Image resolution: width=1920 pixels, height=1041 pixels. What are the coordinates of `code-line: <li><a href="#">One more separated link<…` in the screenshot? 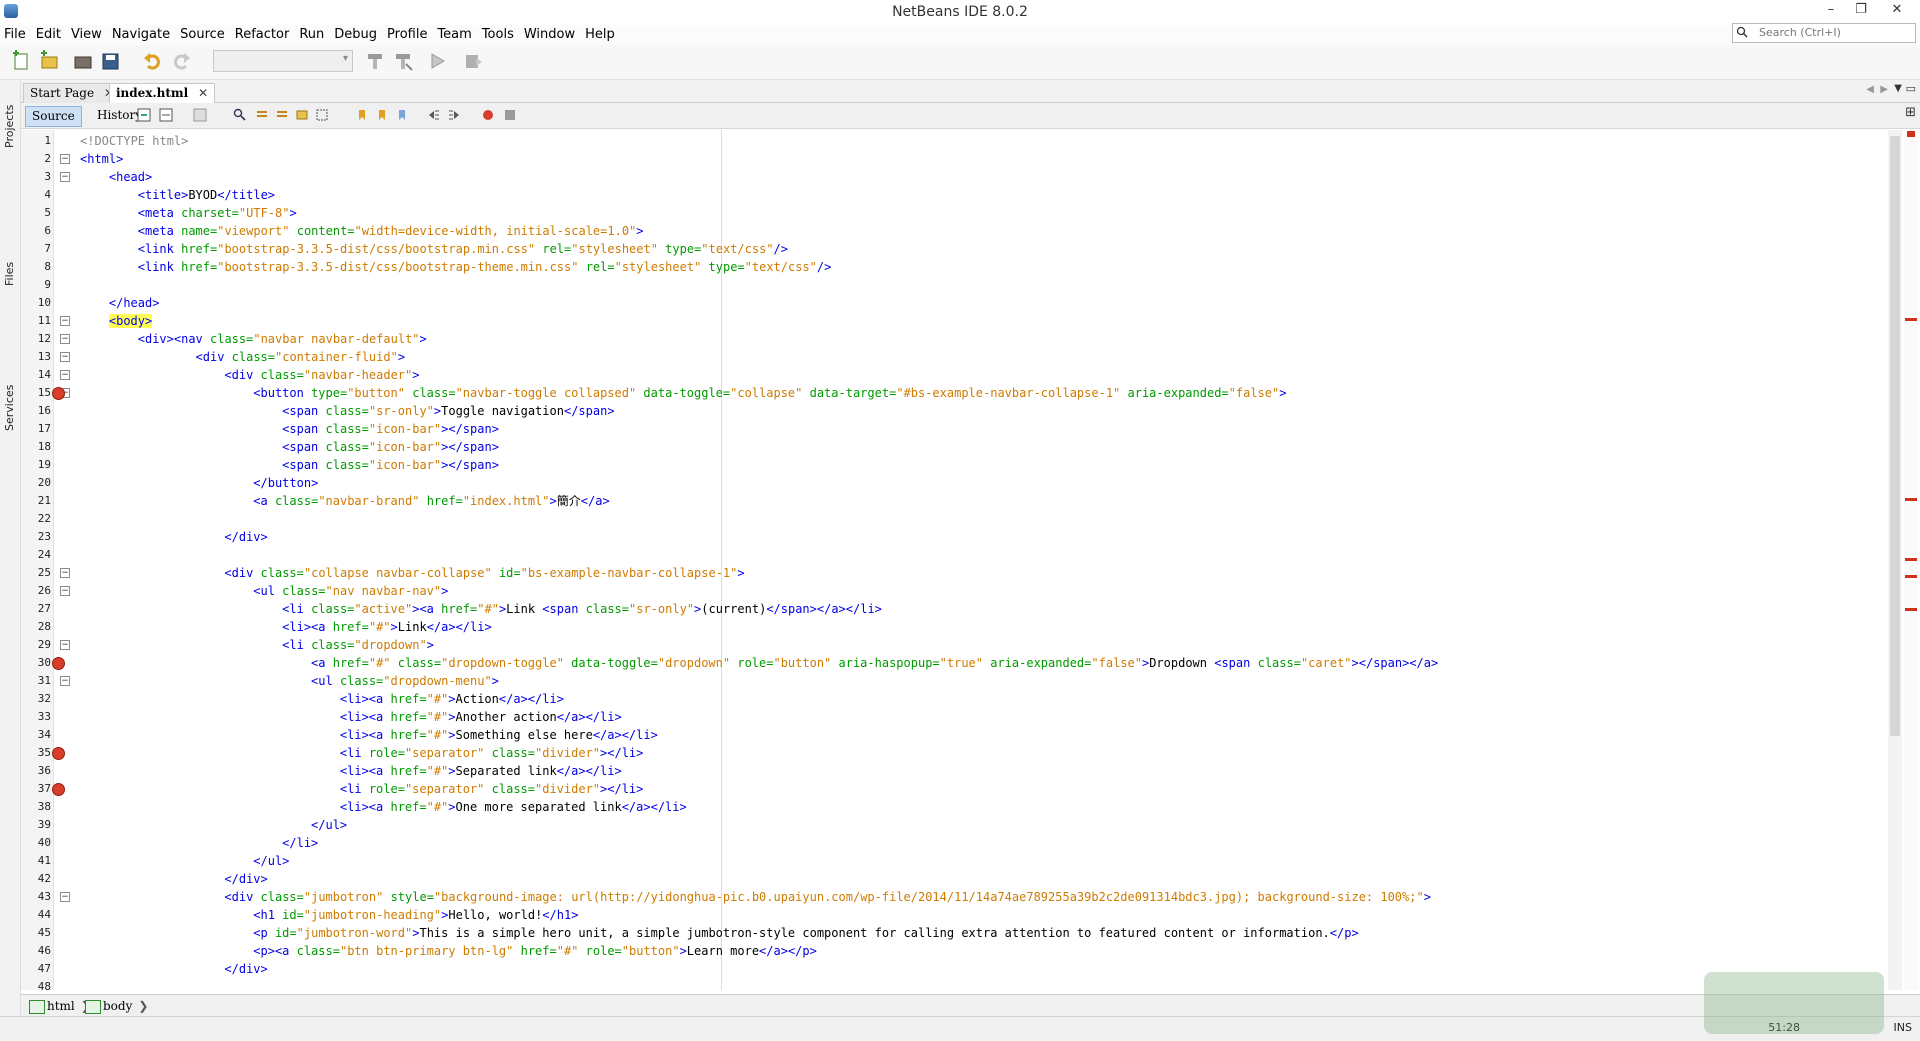 It's located at (513, 807).